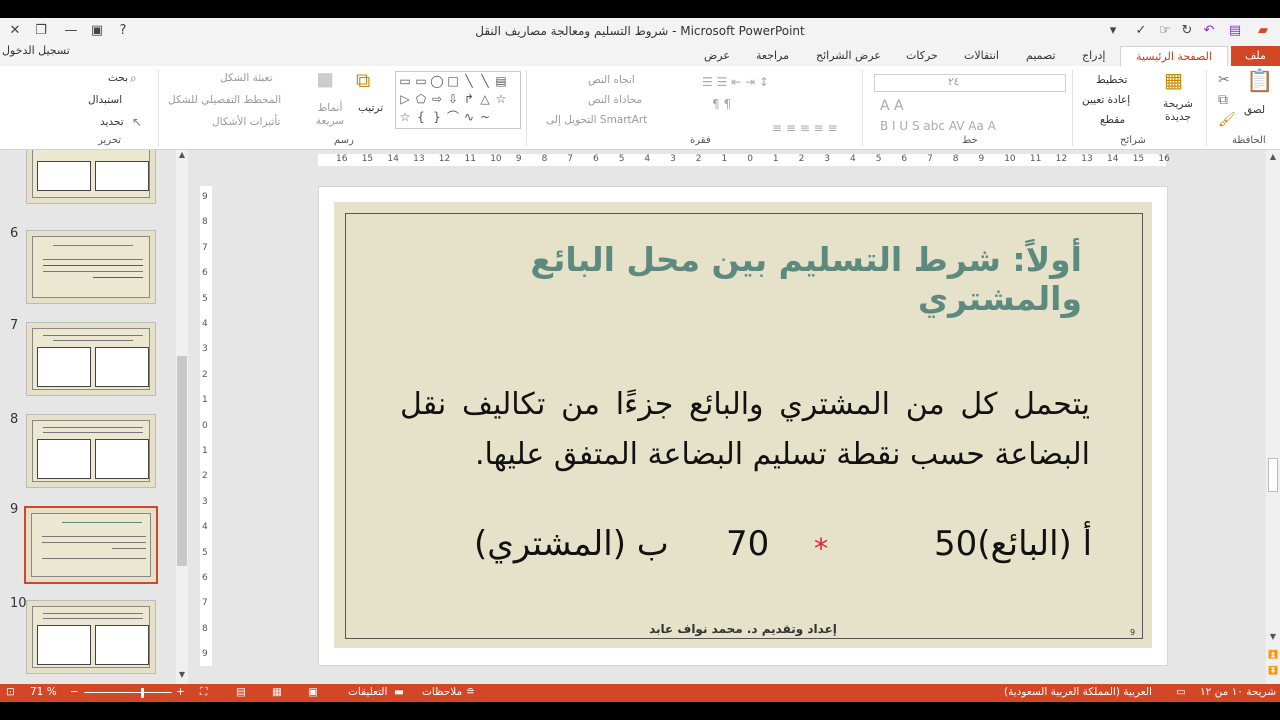 The height and width of the screenshot is (720, 1280). Describe the element at coordinates (970, 83) in the screenshot. I see `font-name-box` at that location.